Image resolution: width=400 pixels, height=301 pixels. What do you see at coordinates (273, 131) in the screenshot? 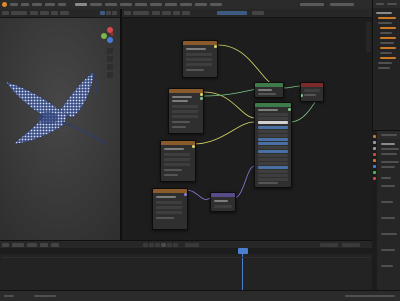
I see `subsurface-radius-field` at bounding box center [273, 131].